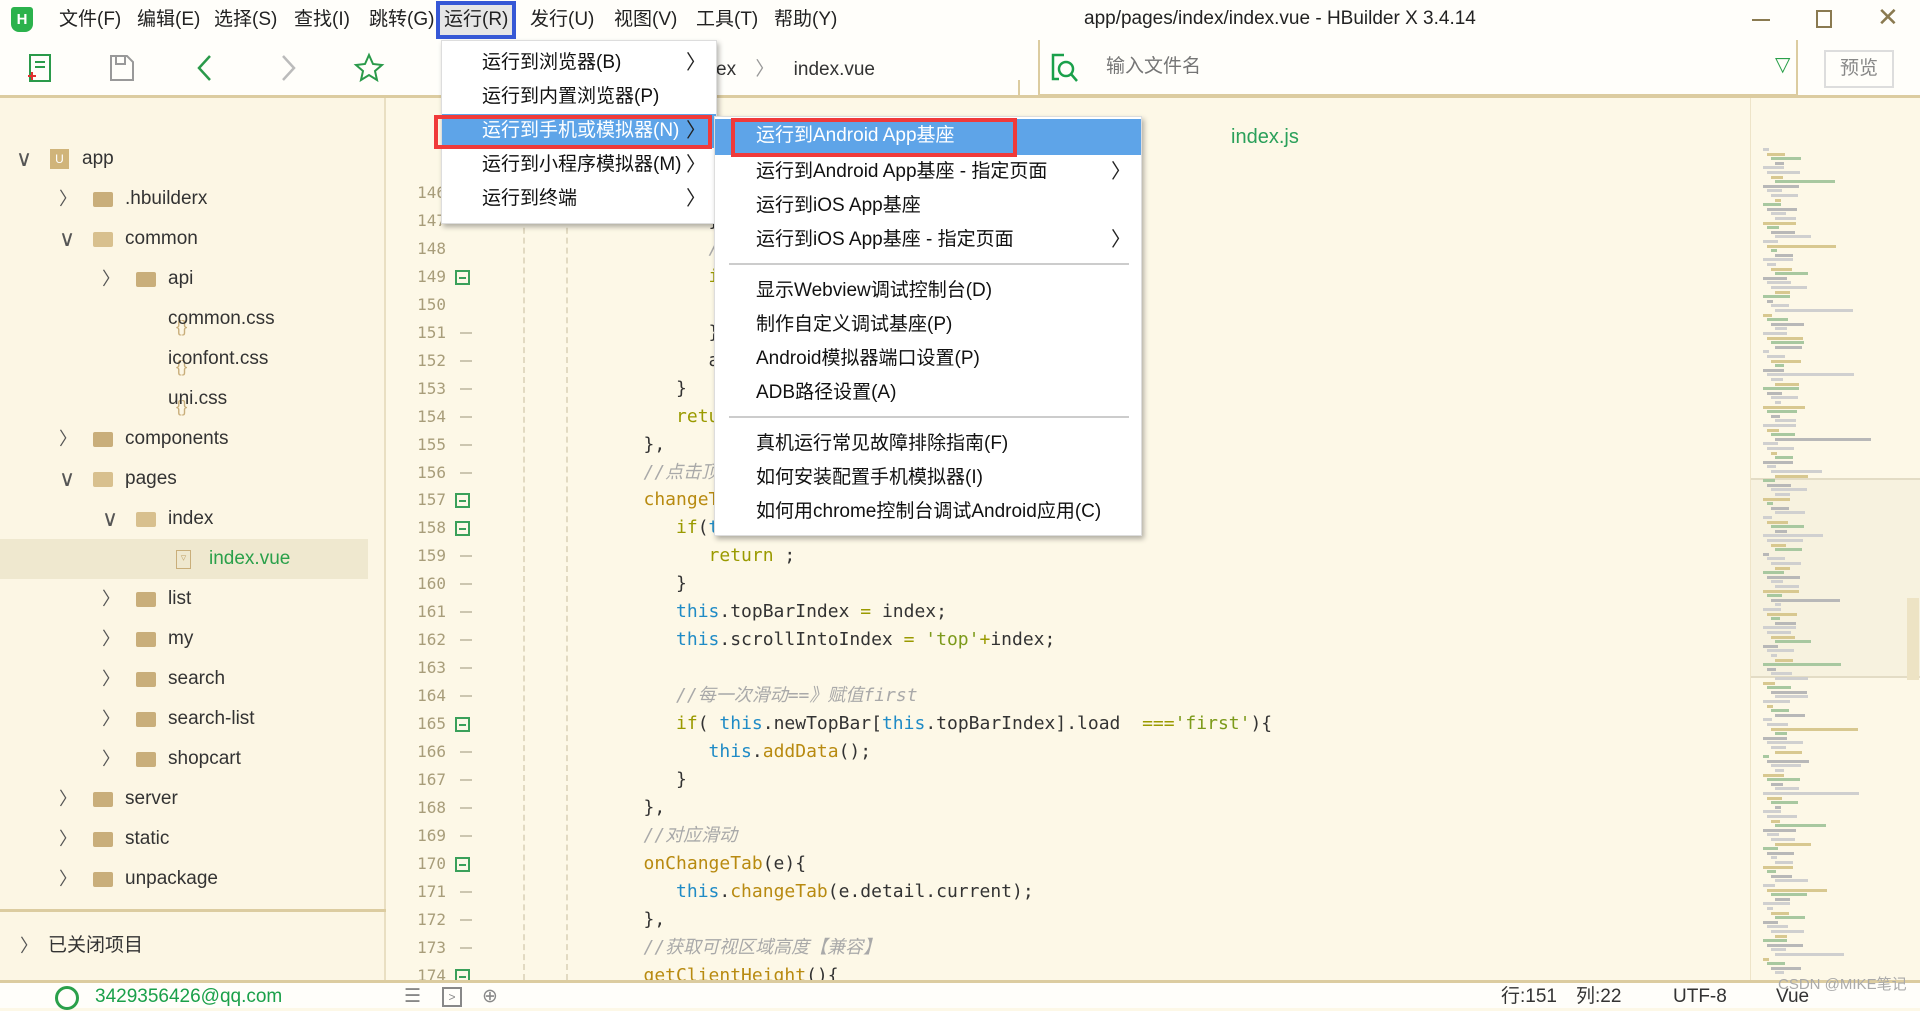 This screenshot has height=1011, width=1920. I want to click on menu-9: 帮助(Y), so click(805, 20).